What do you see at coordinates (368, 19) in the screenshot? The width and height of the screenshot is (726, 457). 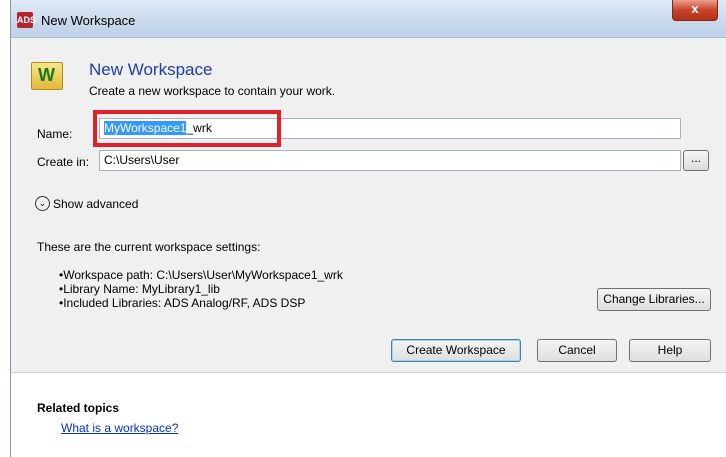 I see `title-bar: ADS New Workspace x` at bounding box center [368, 19].